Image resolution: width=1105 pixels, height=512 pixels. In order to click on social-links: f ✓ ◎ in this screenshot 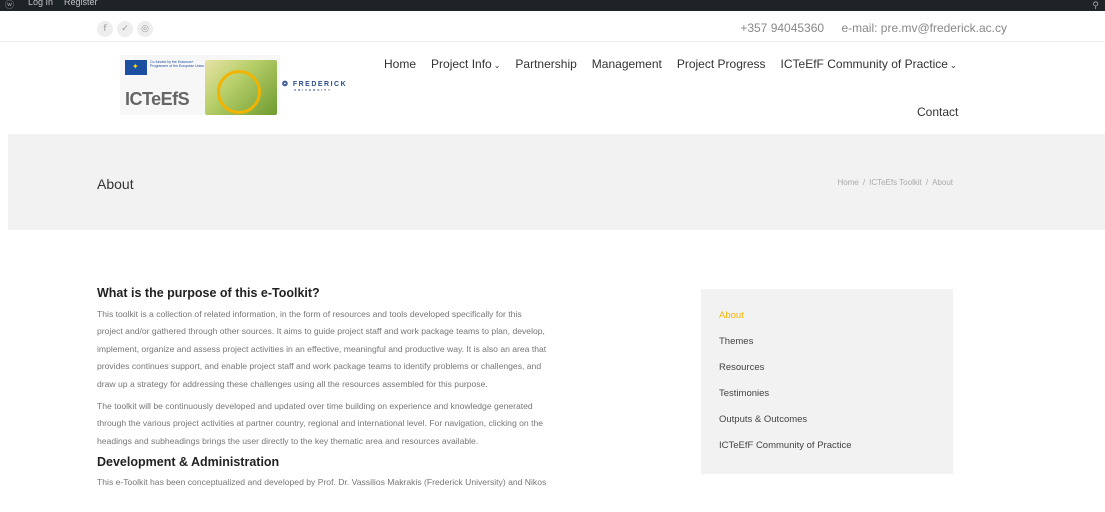, I will do `click(125, 29)`.